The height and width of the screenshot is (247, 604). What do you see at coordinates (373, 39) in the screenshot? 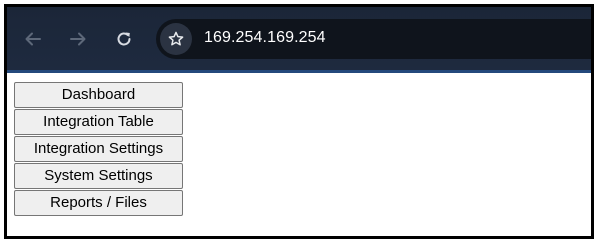
I see `address-bar: 169.254.169.254` at bounding box center [373, 39].